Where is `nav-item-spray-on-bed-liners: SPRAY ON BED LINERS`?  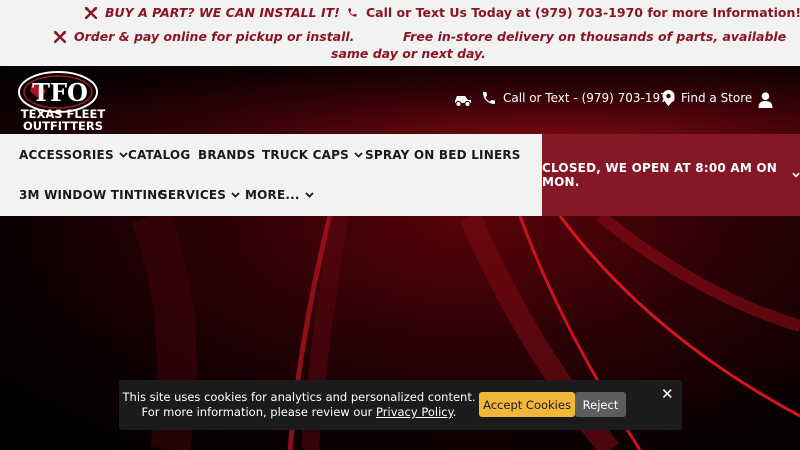
nav-item-spray-on-bed-liners: SPRAY ON BED LINERS is located at coordinates (443, 155).